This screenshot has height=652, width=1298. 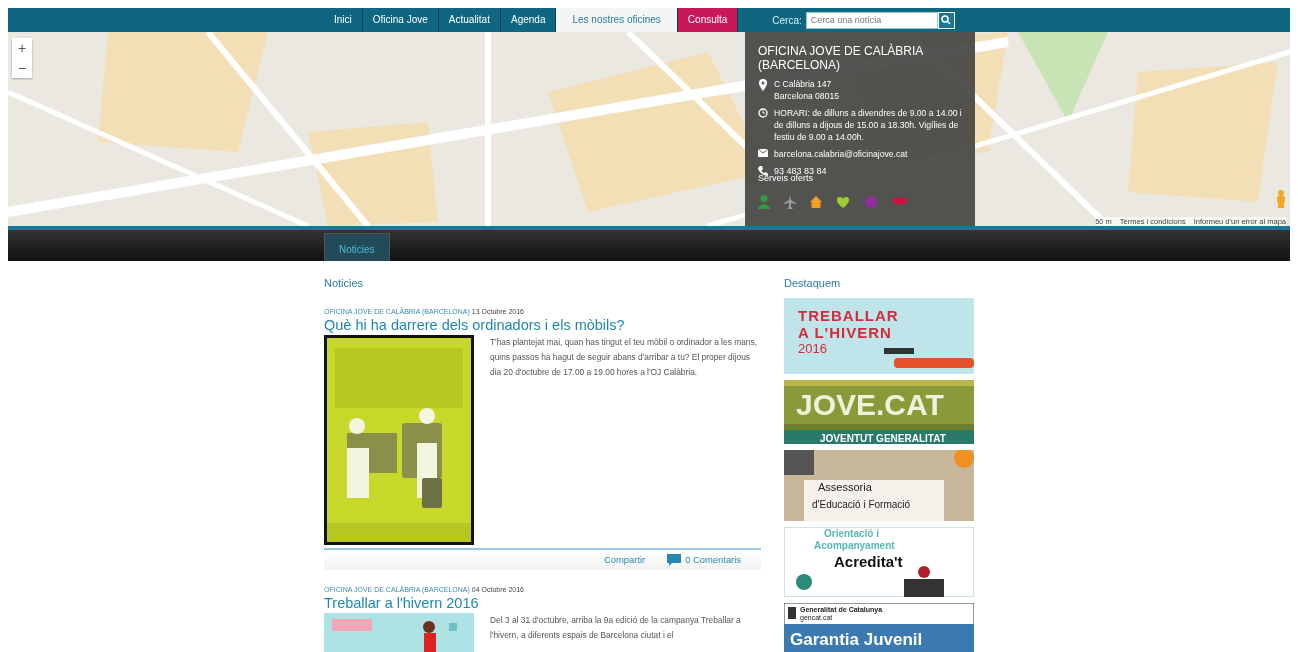 What do you see at coordinates (813, 283) in the screenshot?
I see `section-heading: Destaquem` at bounding box center [813, 283].